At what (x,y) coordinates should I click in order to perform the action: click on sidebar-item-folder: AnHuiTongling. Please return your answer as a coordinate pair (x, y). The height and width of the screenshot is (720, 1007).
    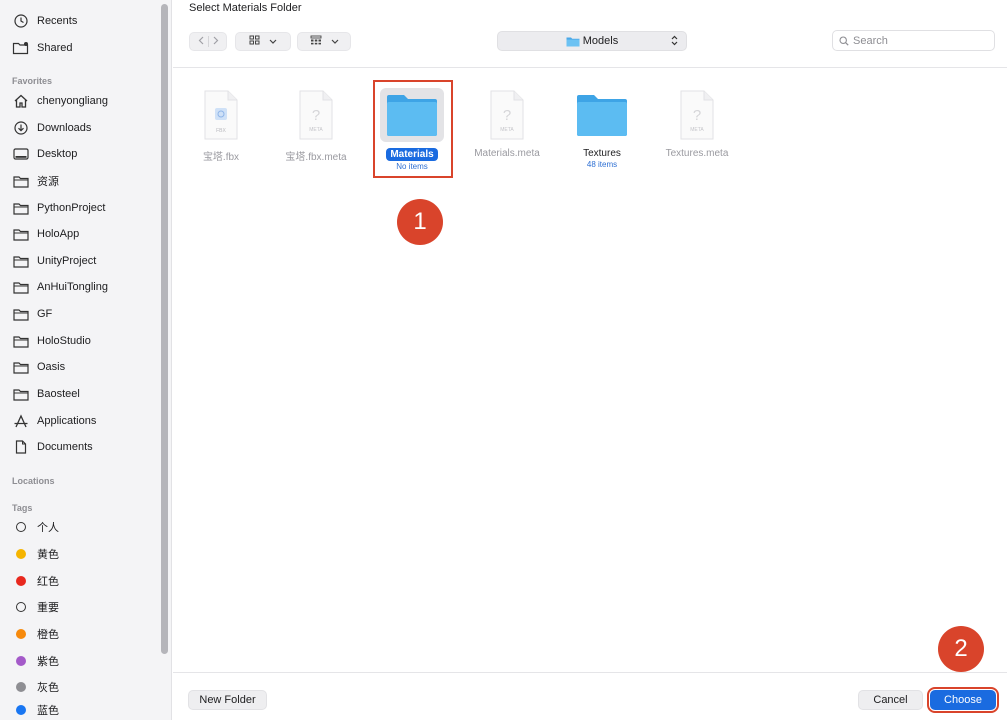
    Looking at the image, I should click on (87, 287).